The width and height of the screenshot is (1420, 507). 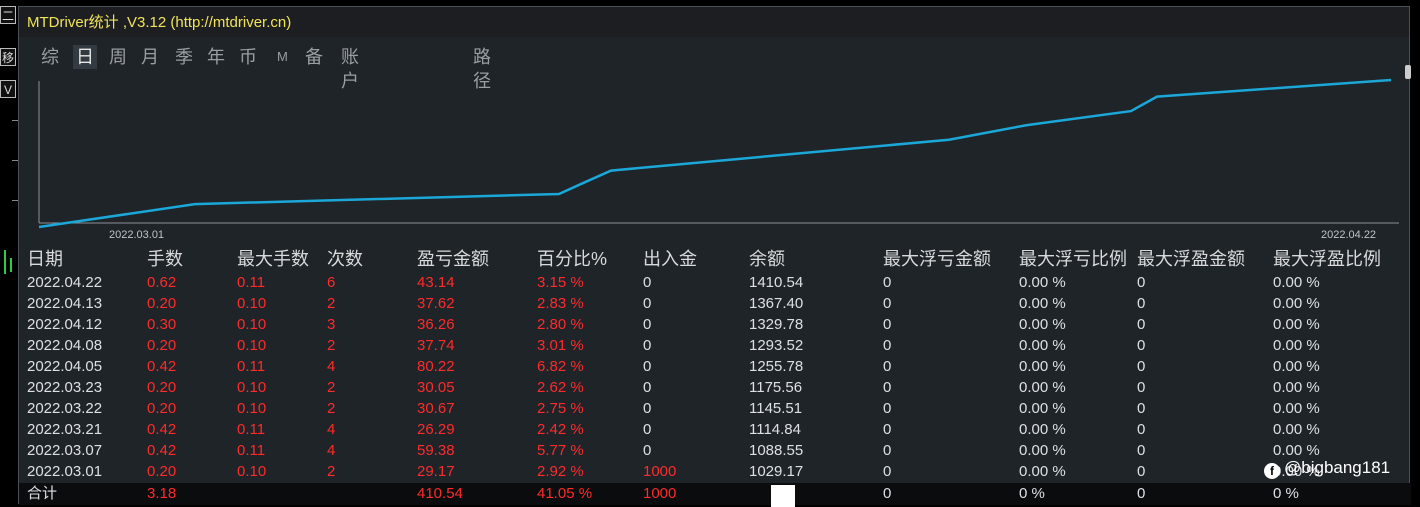 What do you see at coordinates (937, 259) in the screenshot?
I see `column-header-max-float-loss: 最大浮亏金额` at bounding box center [937, 259].